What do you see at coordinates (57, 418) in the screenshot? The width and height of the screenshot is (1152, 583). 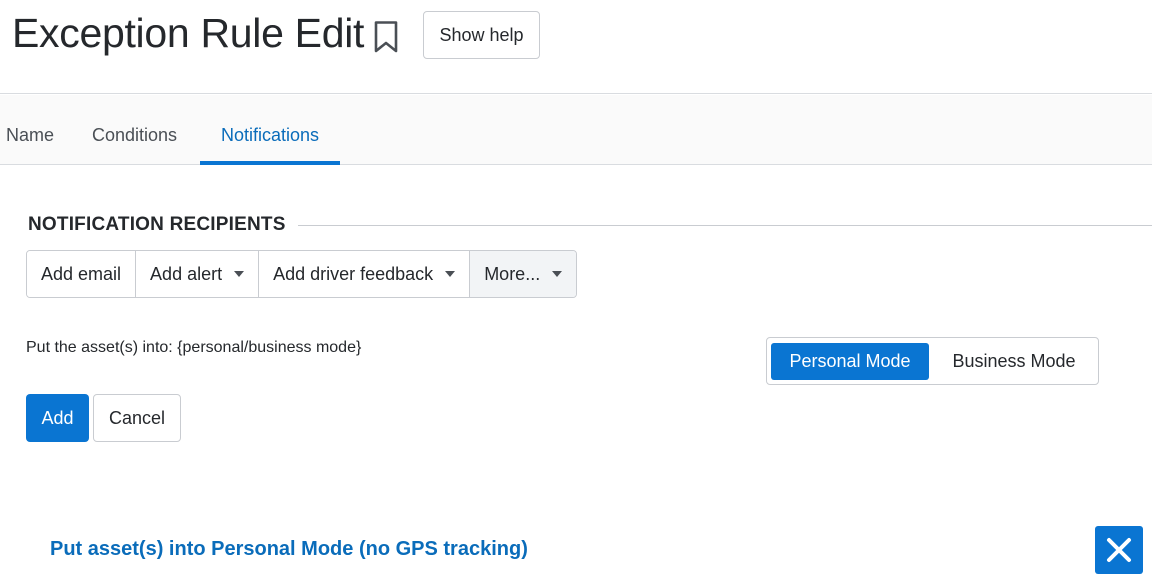 I see `add-button: Add` at bounding box center [57, 418].